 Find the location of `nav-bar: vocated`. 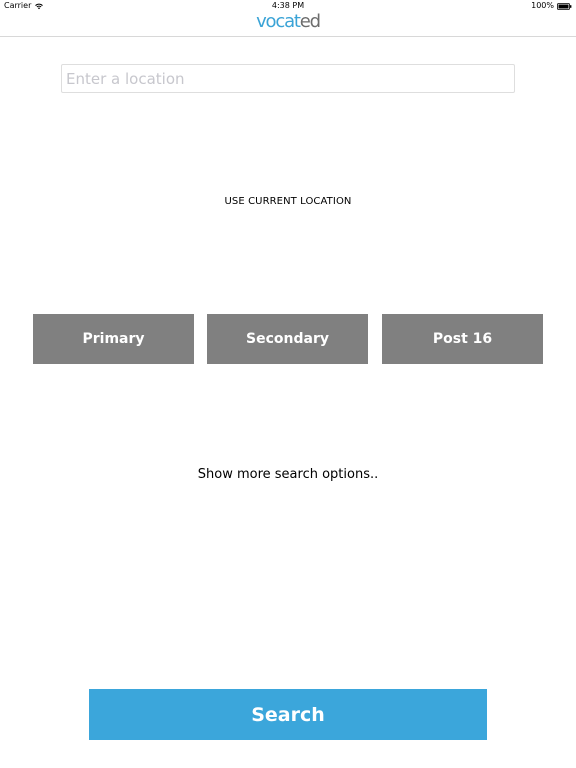

nav-bar: vocated is located at coordinates (288, 23).